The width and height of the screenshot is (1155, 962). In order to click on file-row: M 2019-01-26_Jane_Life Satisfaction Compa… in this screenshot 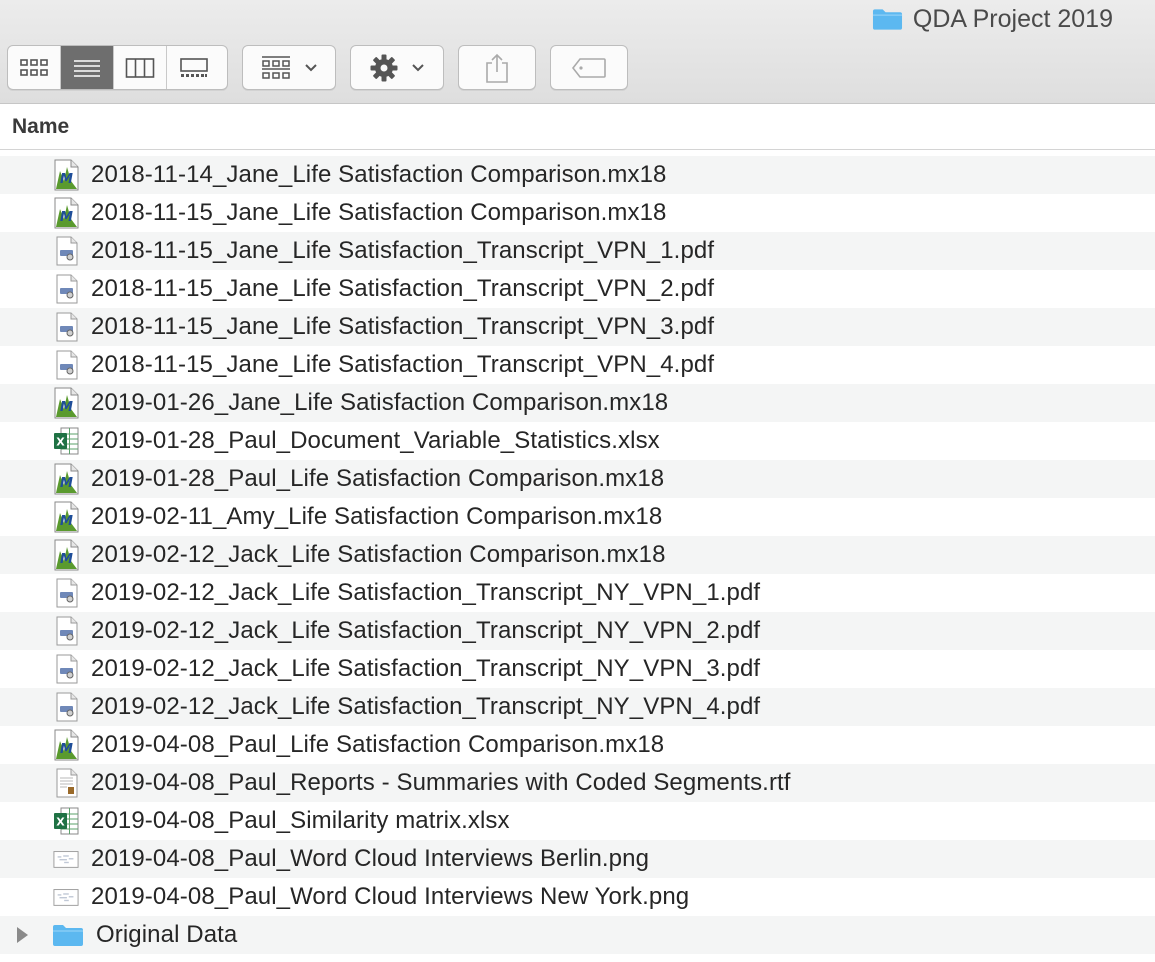, I will do `click(577, 403)`.